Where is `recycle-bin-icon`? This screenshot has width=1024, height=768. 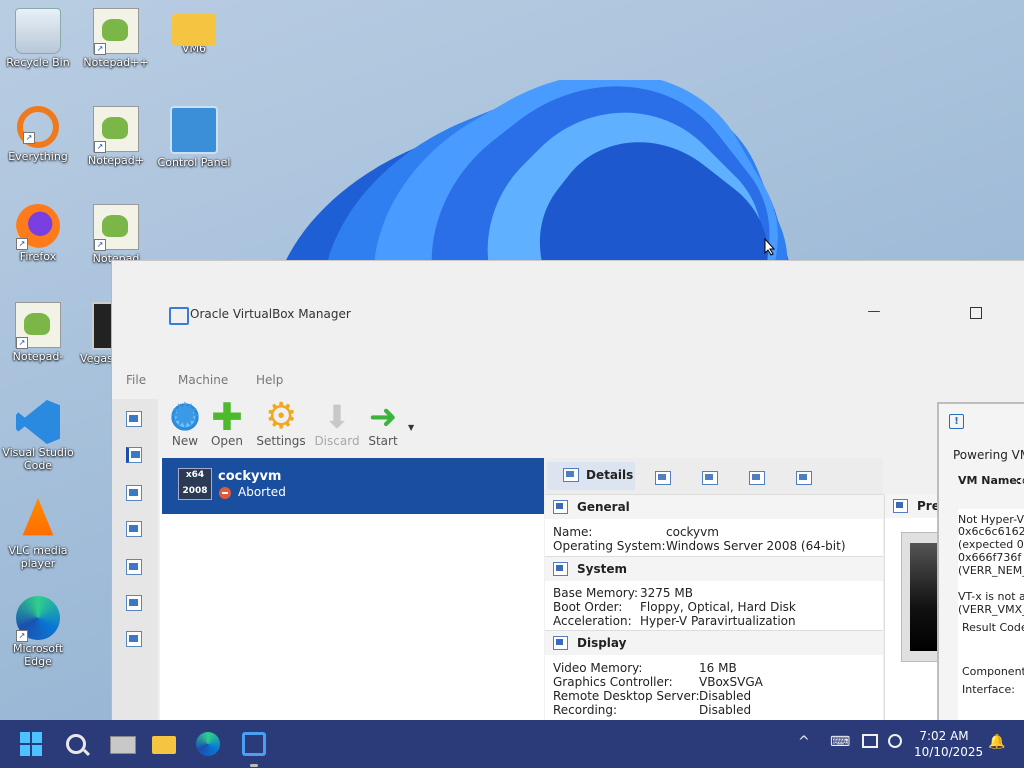 recycle-bin-icon is located at coordinates (38, 31).